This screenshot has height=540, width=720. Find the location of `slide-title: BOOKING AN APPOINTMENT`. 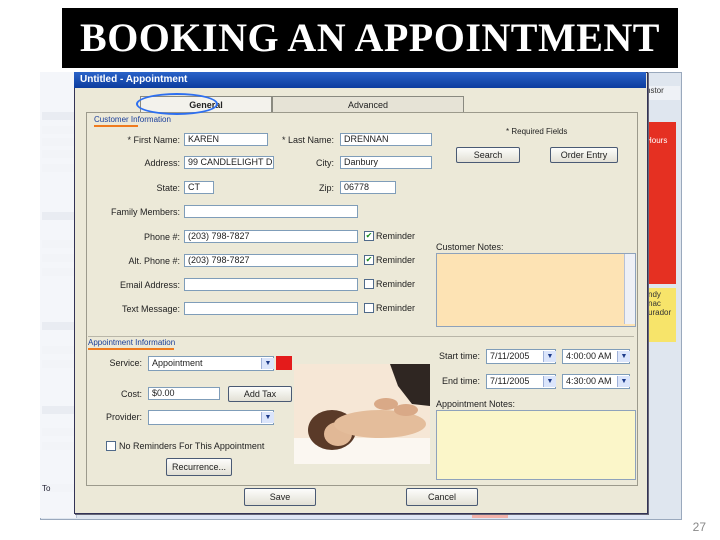

slide-title: BOOKING AN APPOINTMENT is located at coordinates (370, 38).